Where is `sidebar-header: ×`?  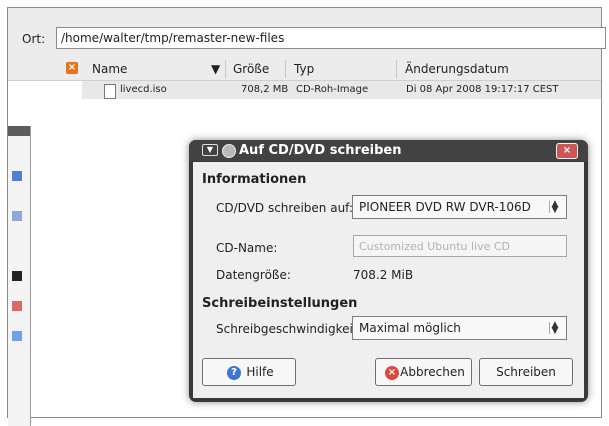
sidebar-header: × is located at coordinates (45, 69).